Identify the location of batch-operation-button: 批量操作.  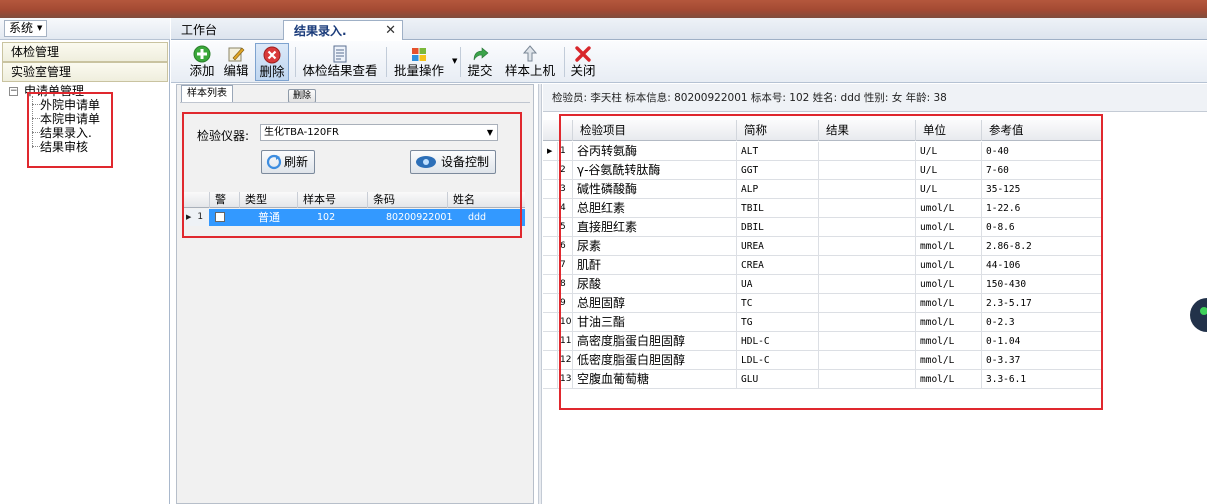
(419, 62).